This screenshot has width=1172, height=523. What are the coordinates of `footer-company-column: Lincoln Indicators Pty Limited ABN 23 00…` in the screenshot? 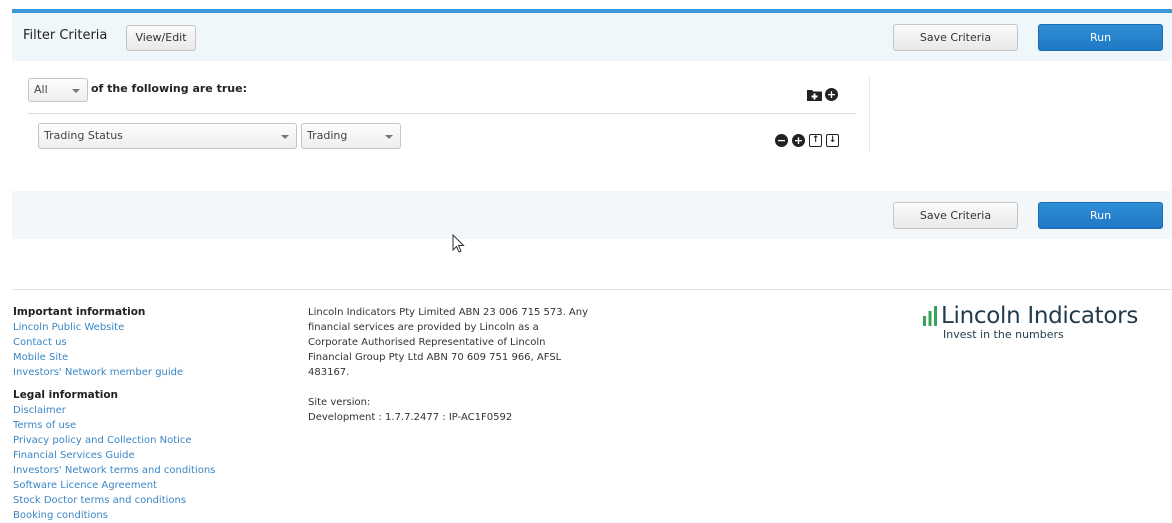 It's located at (458, 365).